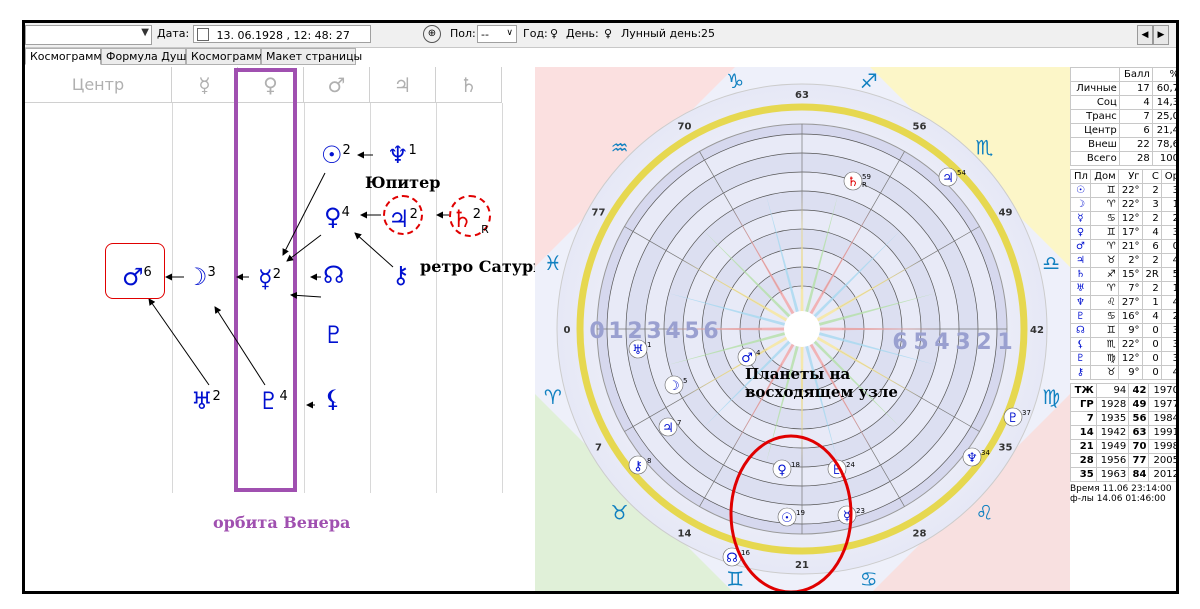 This screenshot has width=1200, height=609. Describe the element at coordinates (1145, 35) in the screenshot. I see `scroll-left-button: ◀` at that location.